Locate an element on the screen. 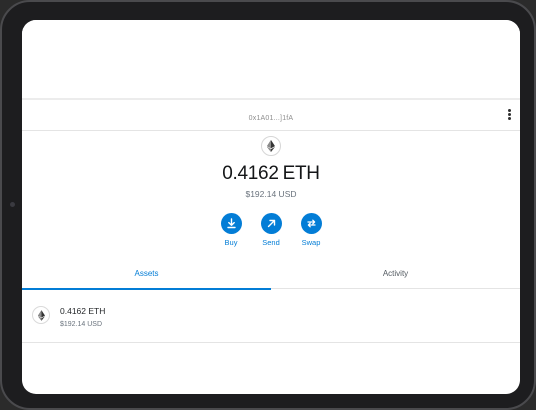  balance-display: 0.4162 ETH is located at coordinates (271, 174).